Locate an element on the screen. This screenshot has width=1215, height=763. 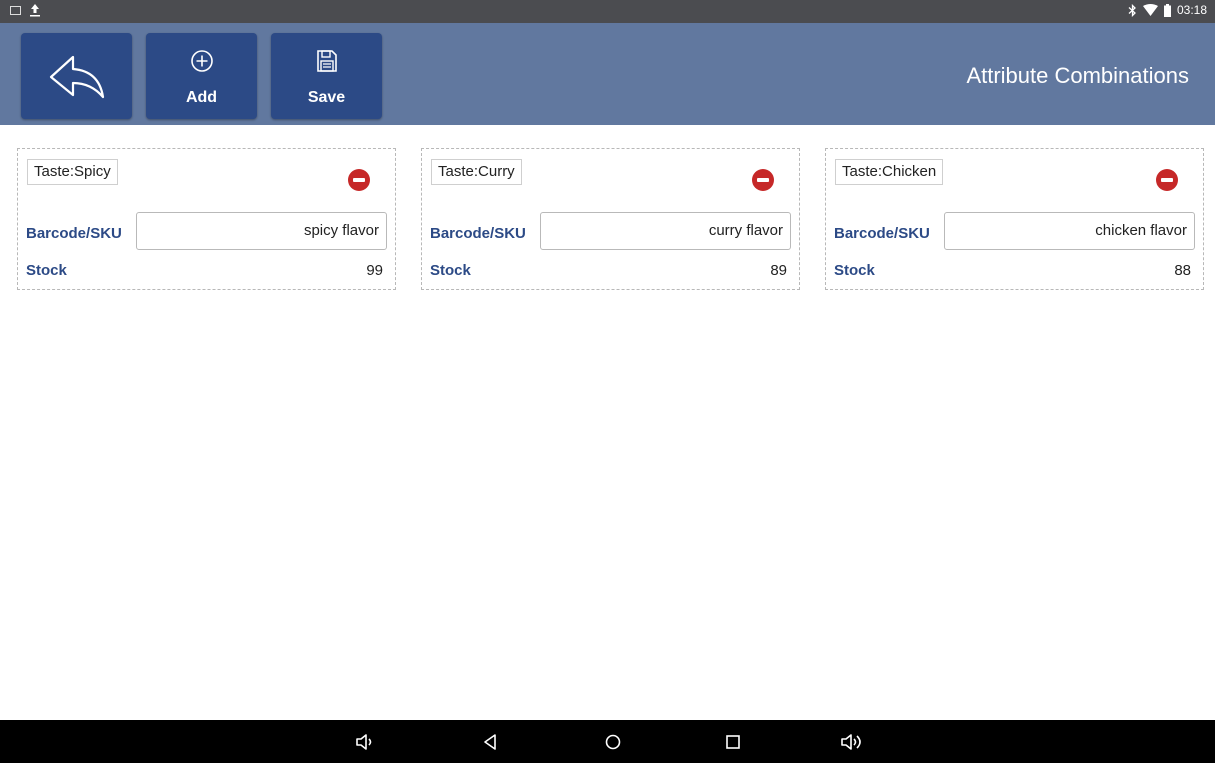
status-time: 03:18 is located at coordinates (1191, 10).